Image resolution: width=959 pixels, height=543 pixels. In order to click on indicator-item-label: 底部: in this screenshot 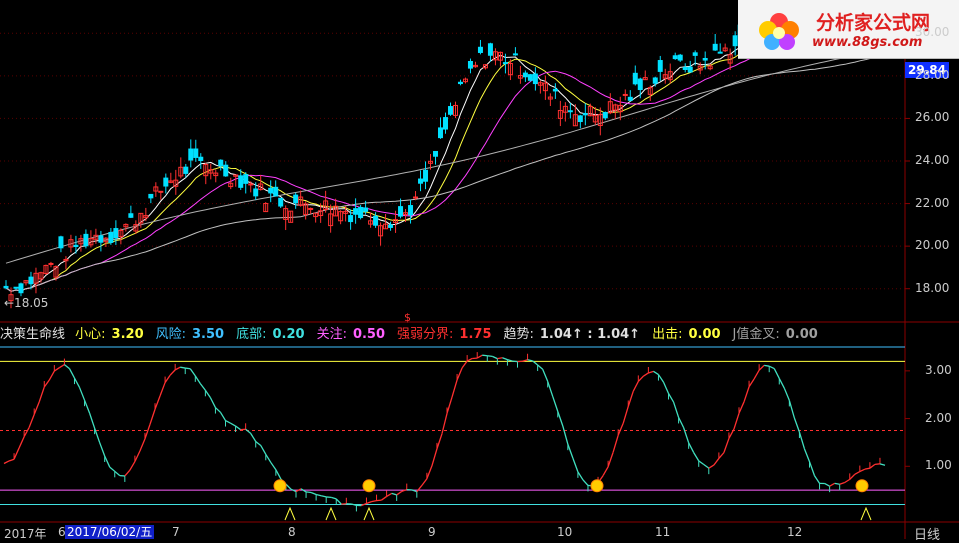, I will do `click(251, 334)`.